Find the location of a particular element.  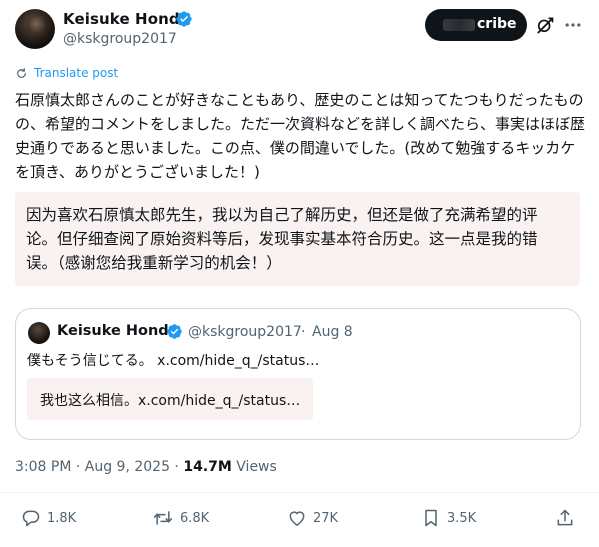

repost-button: 6.8K is located at coordinates (180, 518).